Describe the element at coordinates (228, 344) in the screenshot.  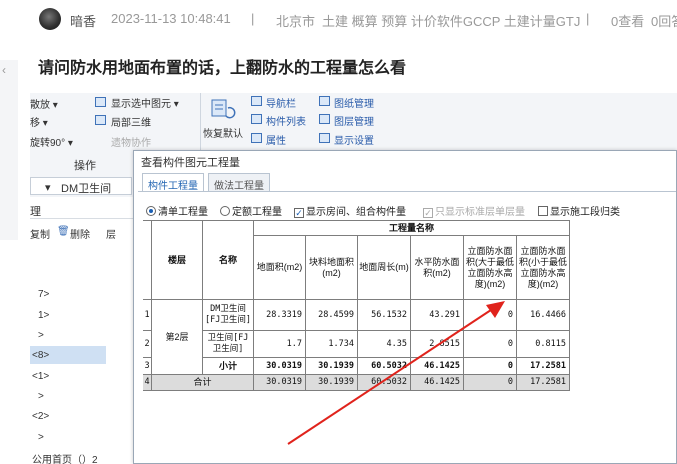
I see `table-cell-name: 卫生间[FJ卫生间]` at that location.